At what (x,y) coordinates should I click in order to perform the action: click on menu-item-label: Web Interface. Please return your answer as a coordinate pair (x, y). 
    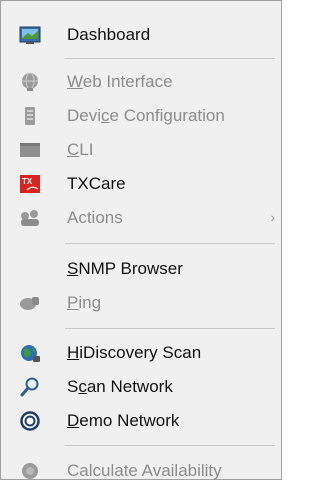
    Looking at the image, I should click on (120, 81).